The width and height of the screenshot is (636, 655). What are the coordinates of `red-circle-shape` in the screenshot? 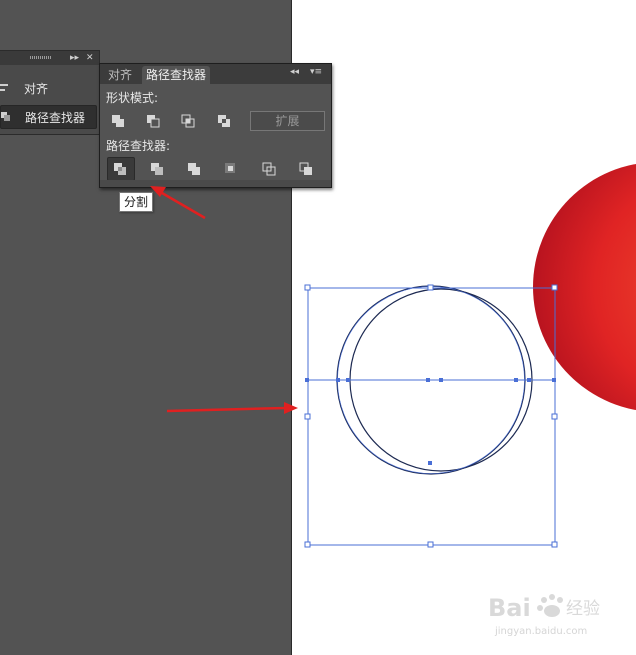 It's located at (584, 287).